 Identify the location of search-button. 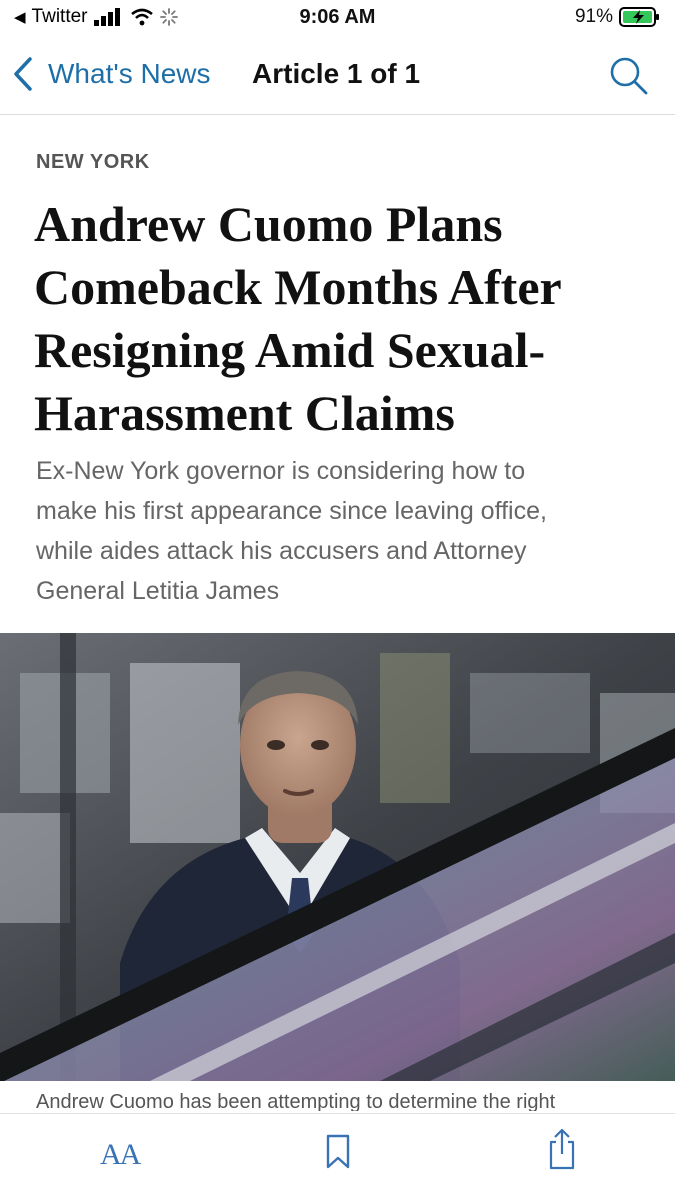
(629, 78).